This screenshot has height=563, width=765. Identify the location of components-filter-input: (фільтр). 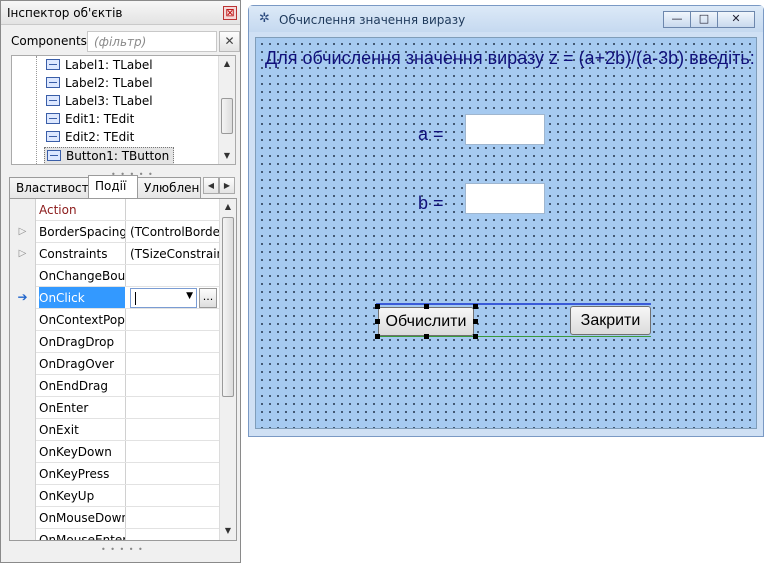
(152, 41).